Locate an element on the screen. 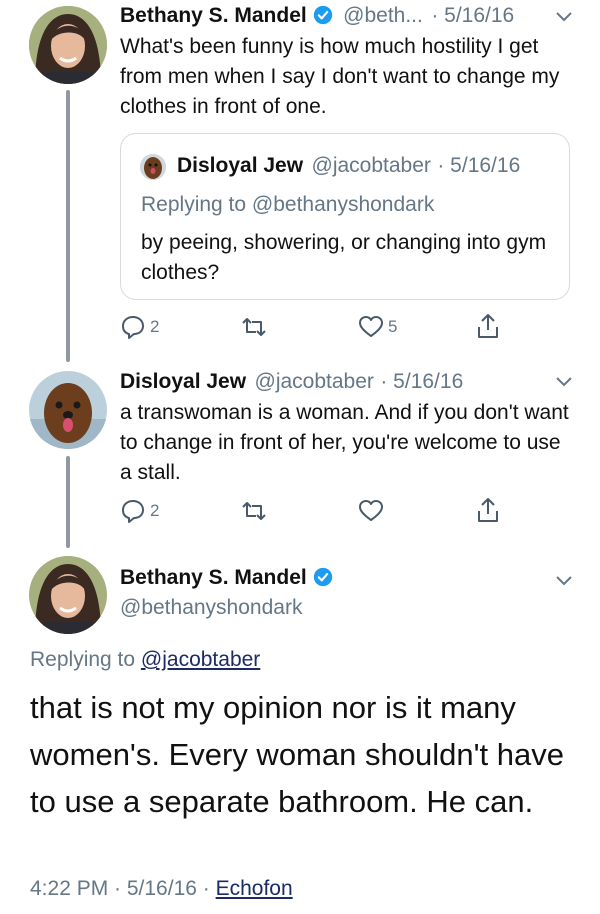 The width and height of the screenshot is (600, 914). author-name: Disloyal Jew is located at coordinates (183, 381).